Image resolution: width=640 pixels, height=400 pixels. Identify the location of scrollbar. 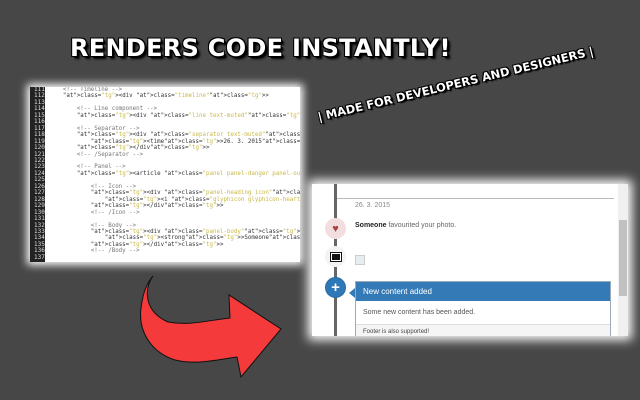
(623, 260).